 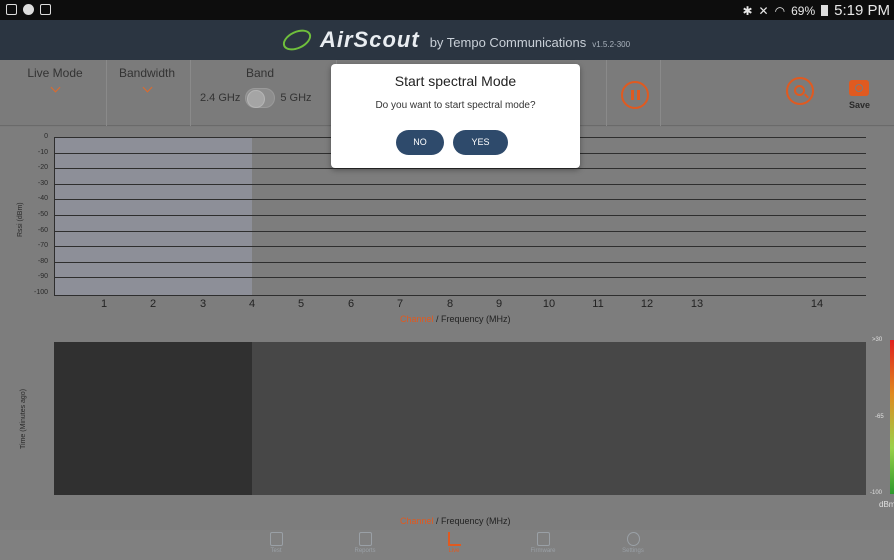 I want to click on legend-bottom: -100, so click(x=876, y=493).